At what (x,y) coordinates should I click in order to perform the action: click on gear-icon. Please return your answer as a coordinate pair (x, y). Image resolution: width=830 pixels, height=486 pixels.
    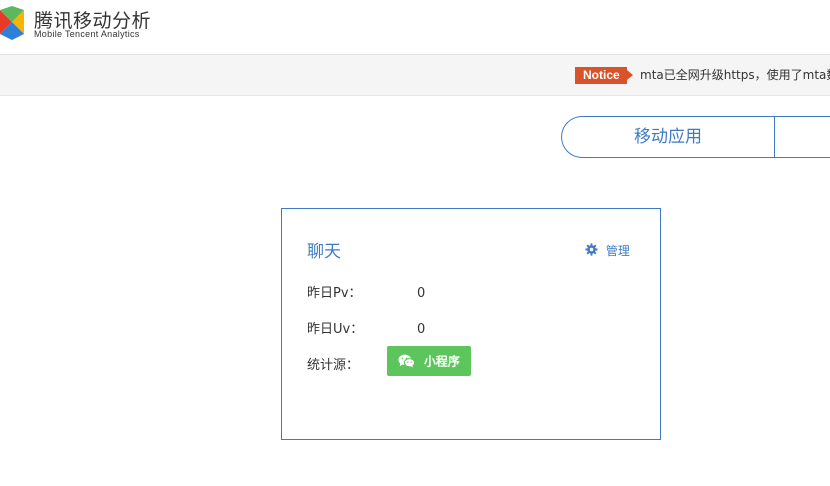
    Looking at the image, I should click on (591, 249).